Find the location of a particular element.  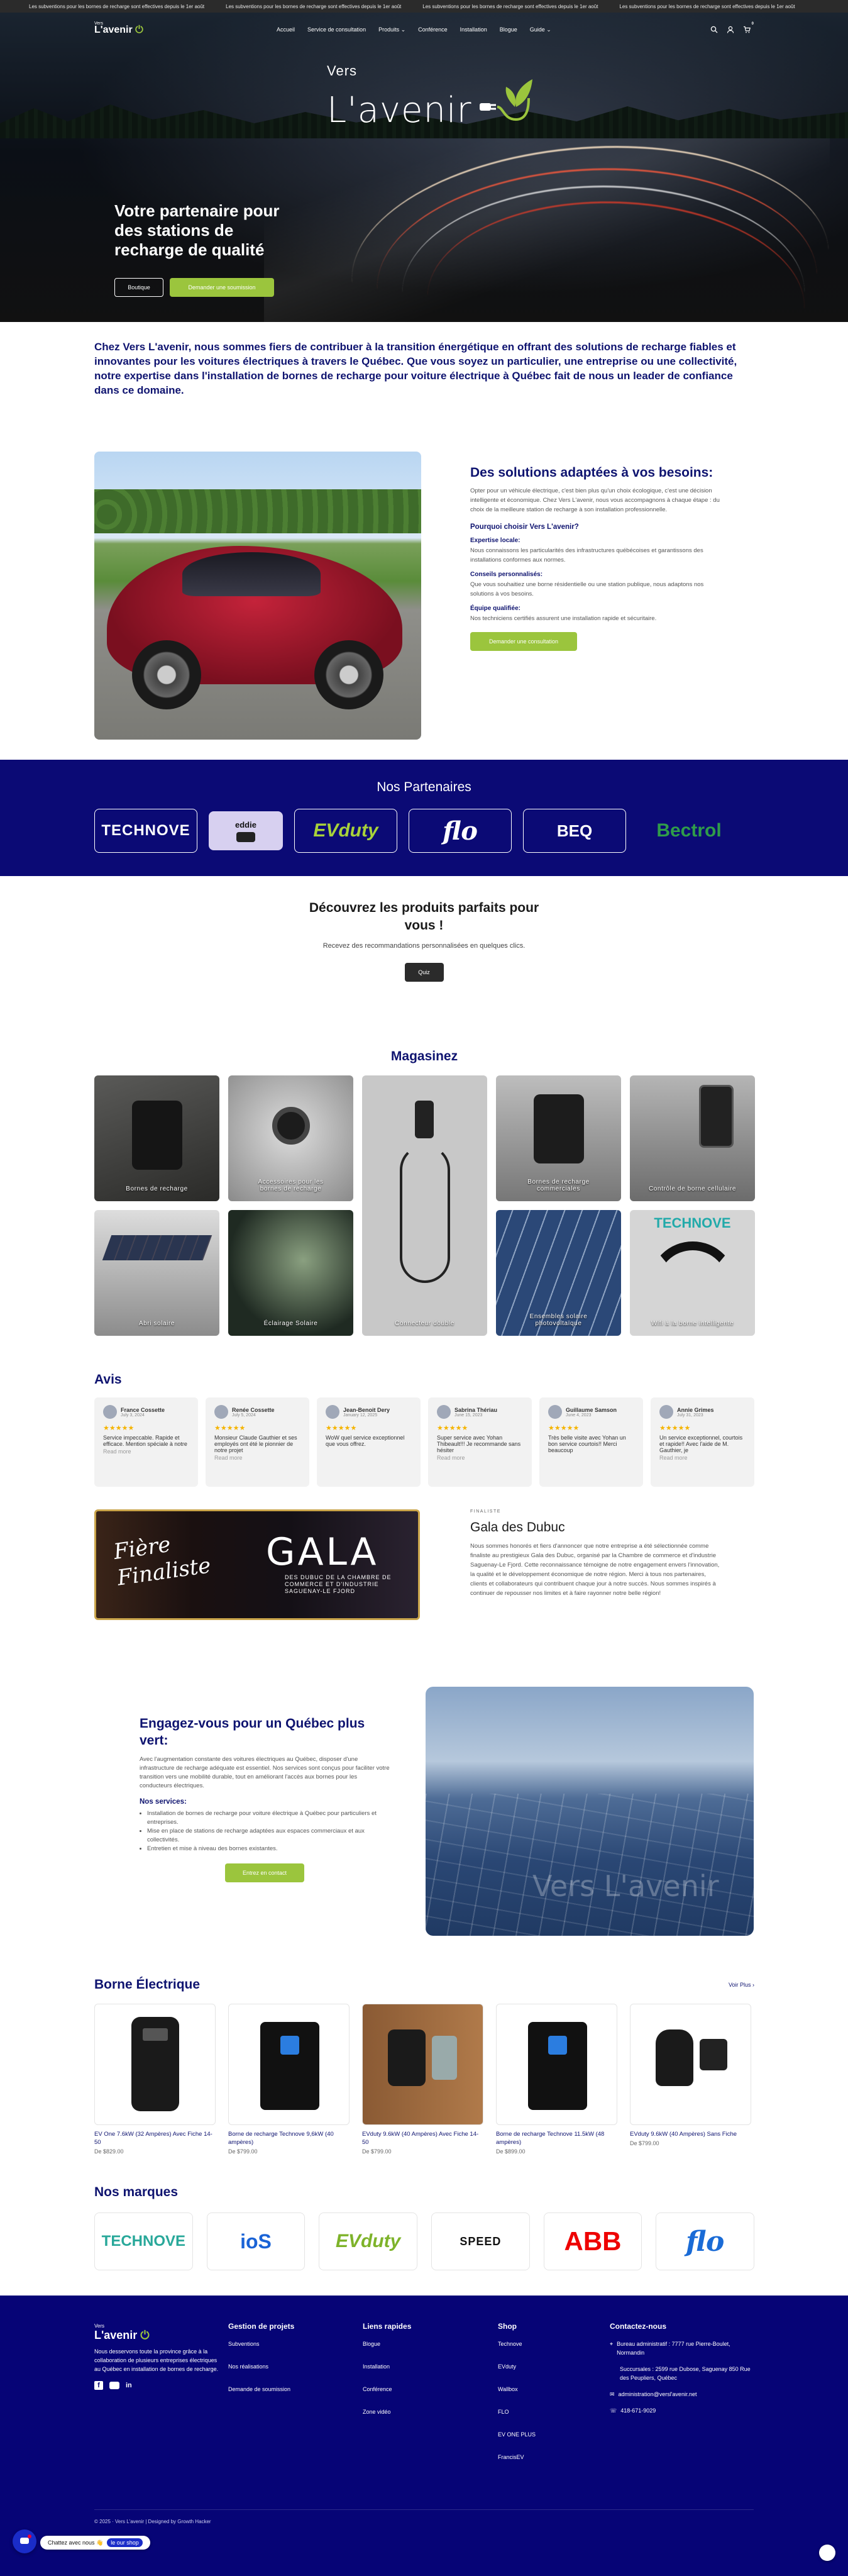

scroll-bubble is located at coordinates (827, 2553).